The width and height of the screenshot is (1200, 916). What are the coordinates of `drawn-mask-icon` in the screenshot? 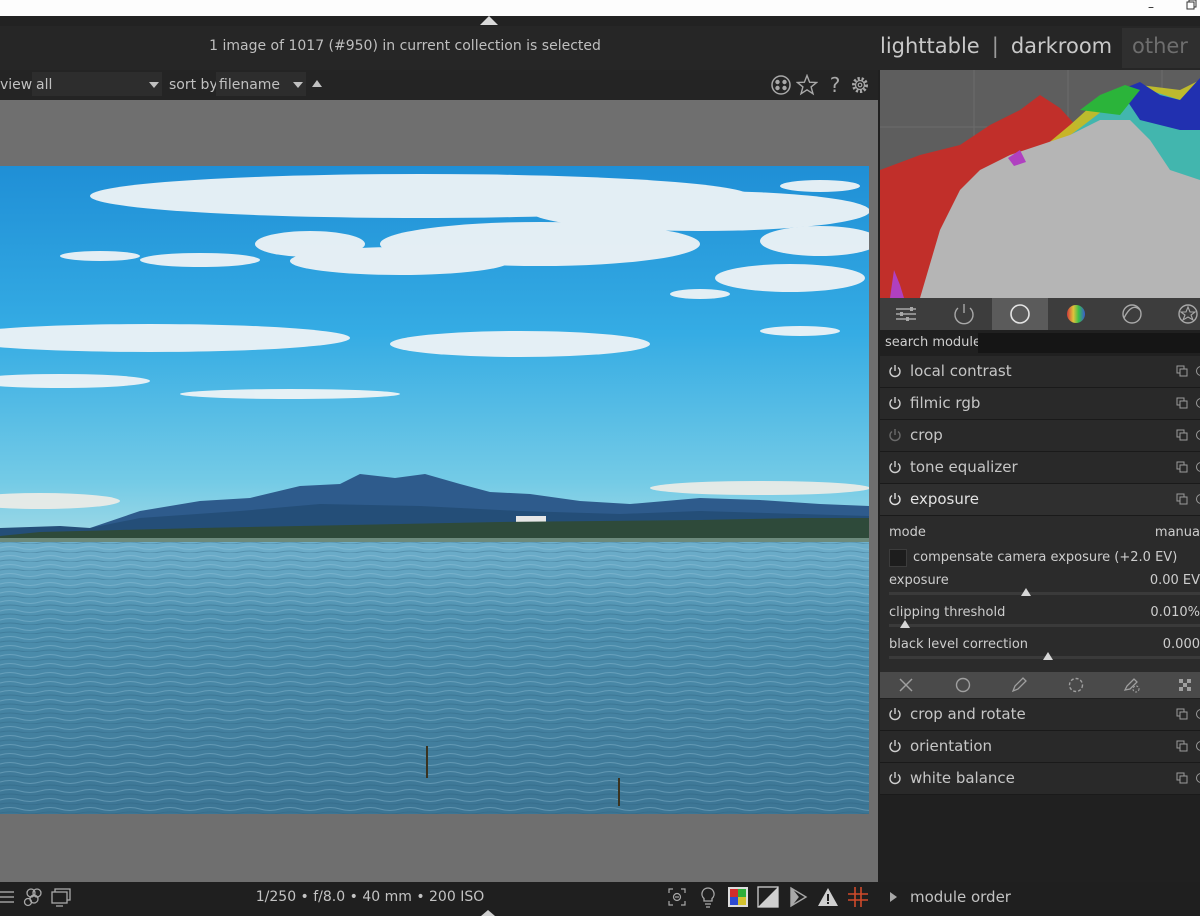 It's located at (1019, 685).